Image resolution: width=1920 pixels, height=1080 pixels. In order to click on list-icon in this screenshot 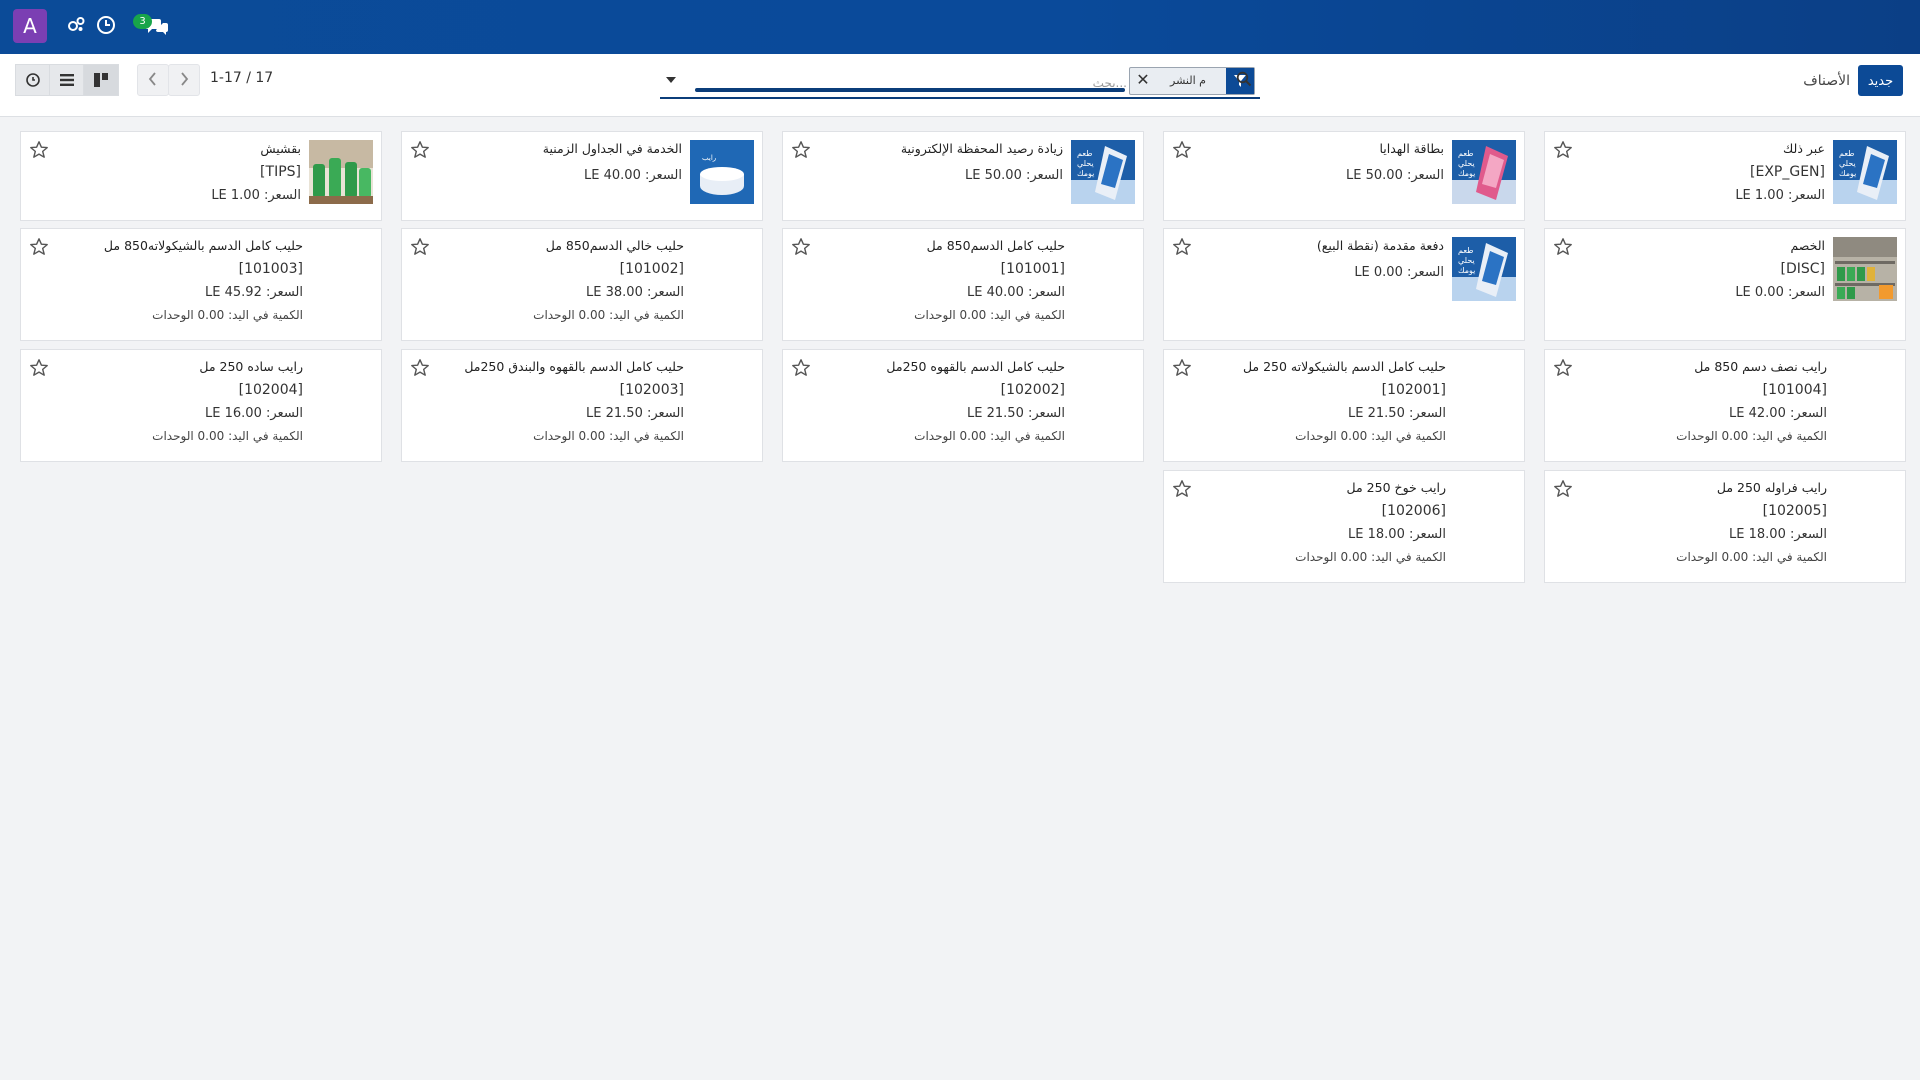, I will do `click(67, 80)`.